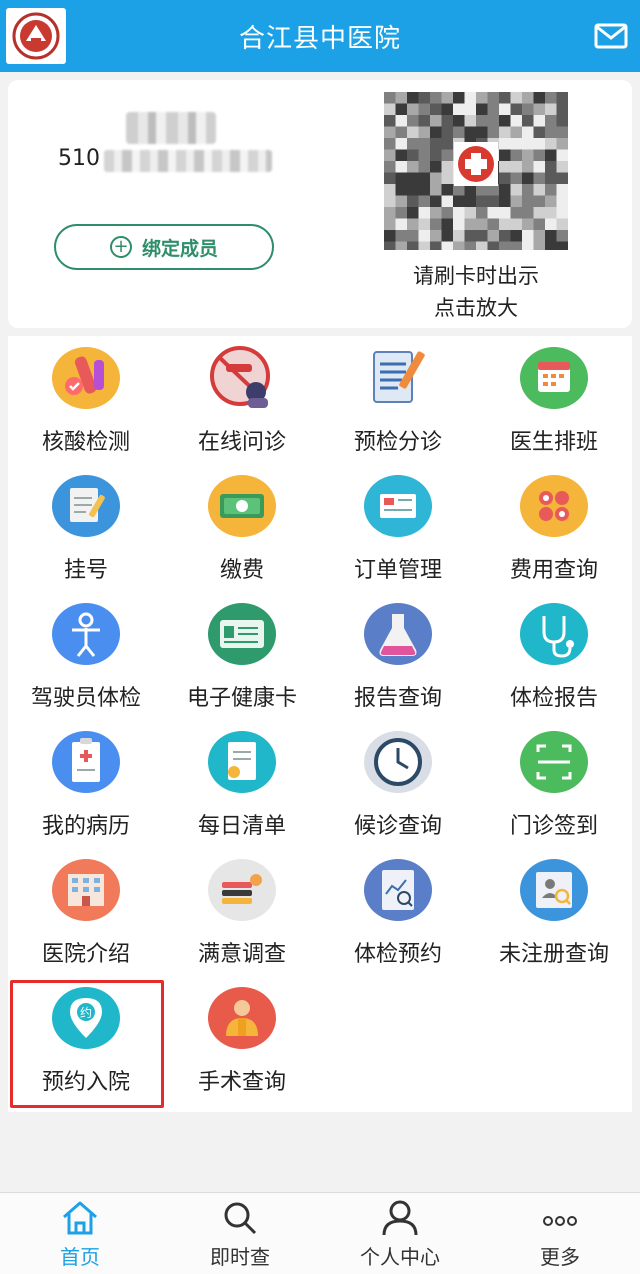  What do you see at coordinates (86, 762) in the screenshot?
I see `medical-record-icon` at bounding box center [86, 762].